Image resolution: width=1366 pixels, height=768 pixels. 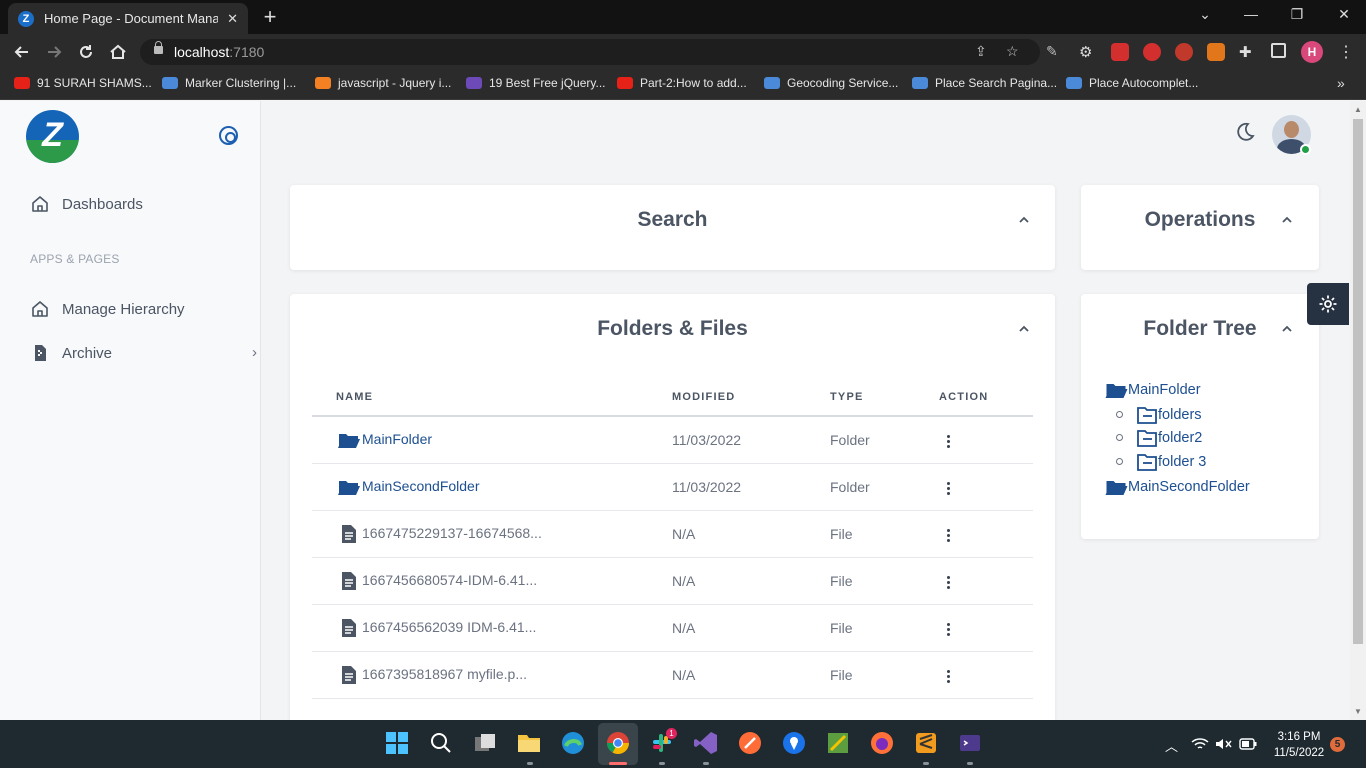 I want to click on archive-icon, so click(x=40, y=353).